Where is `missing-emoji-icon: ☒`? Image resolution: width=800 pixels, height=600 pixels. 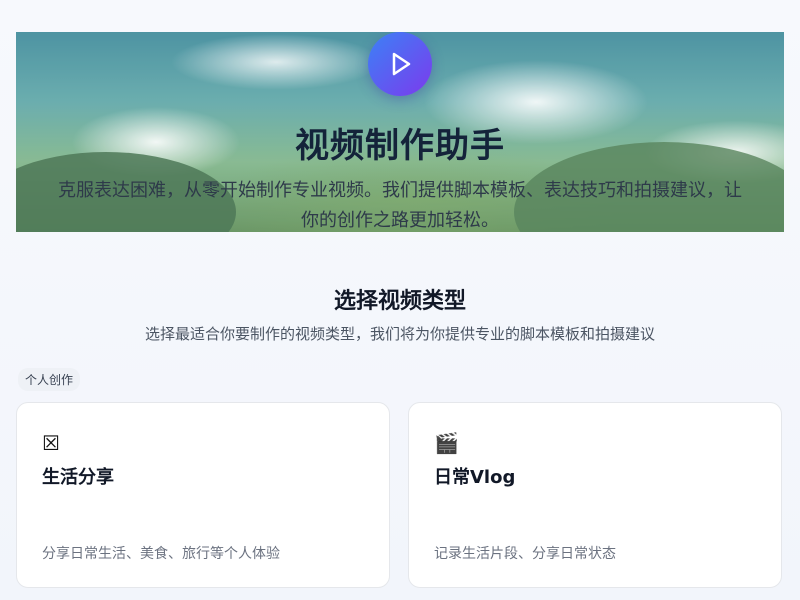
missing-emoji-icon: ☒ is located at coordinates (51, 443).